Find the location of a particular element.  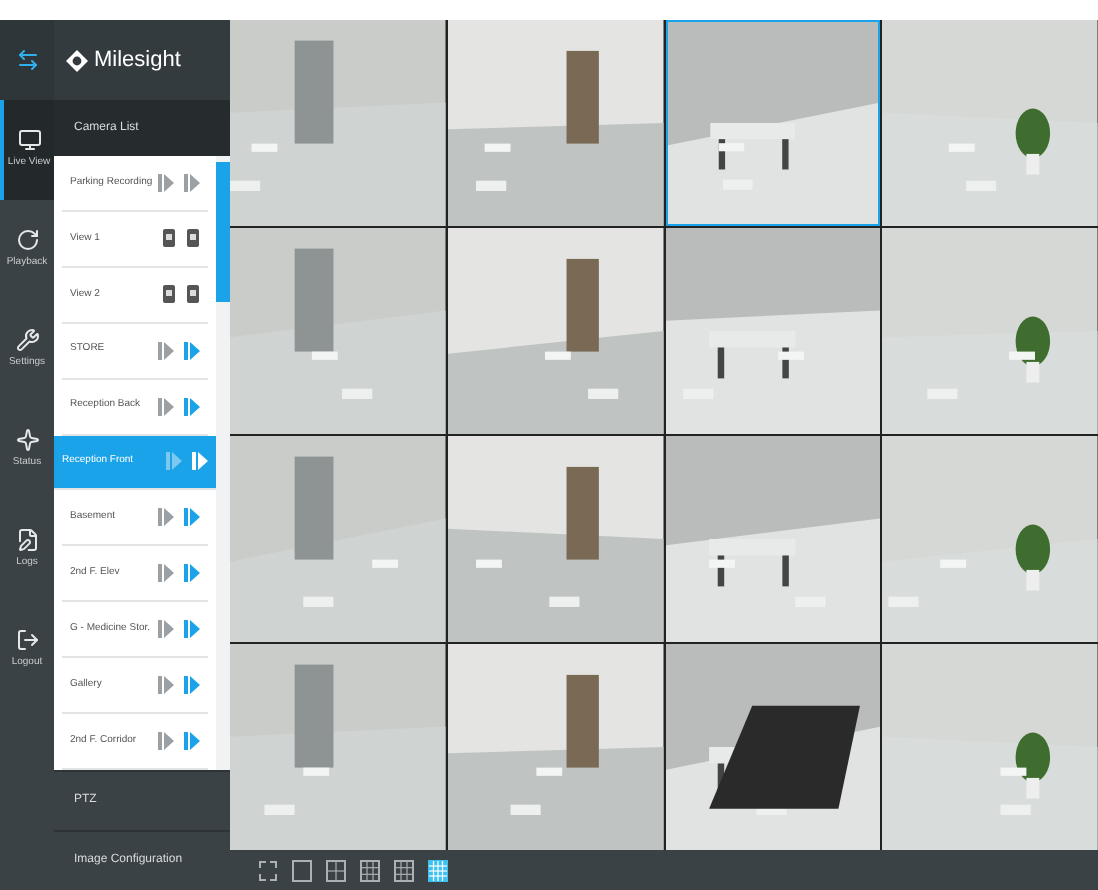

fullscreen-icon is located at coordinates (268, 870).